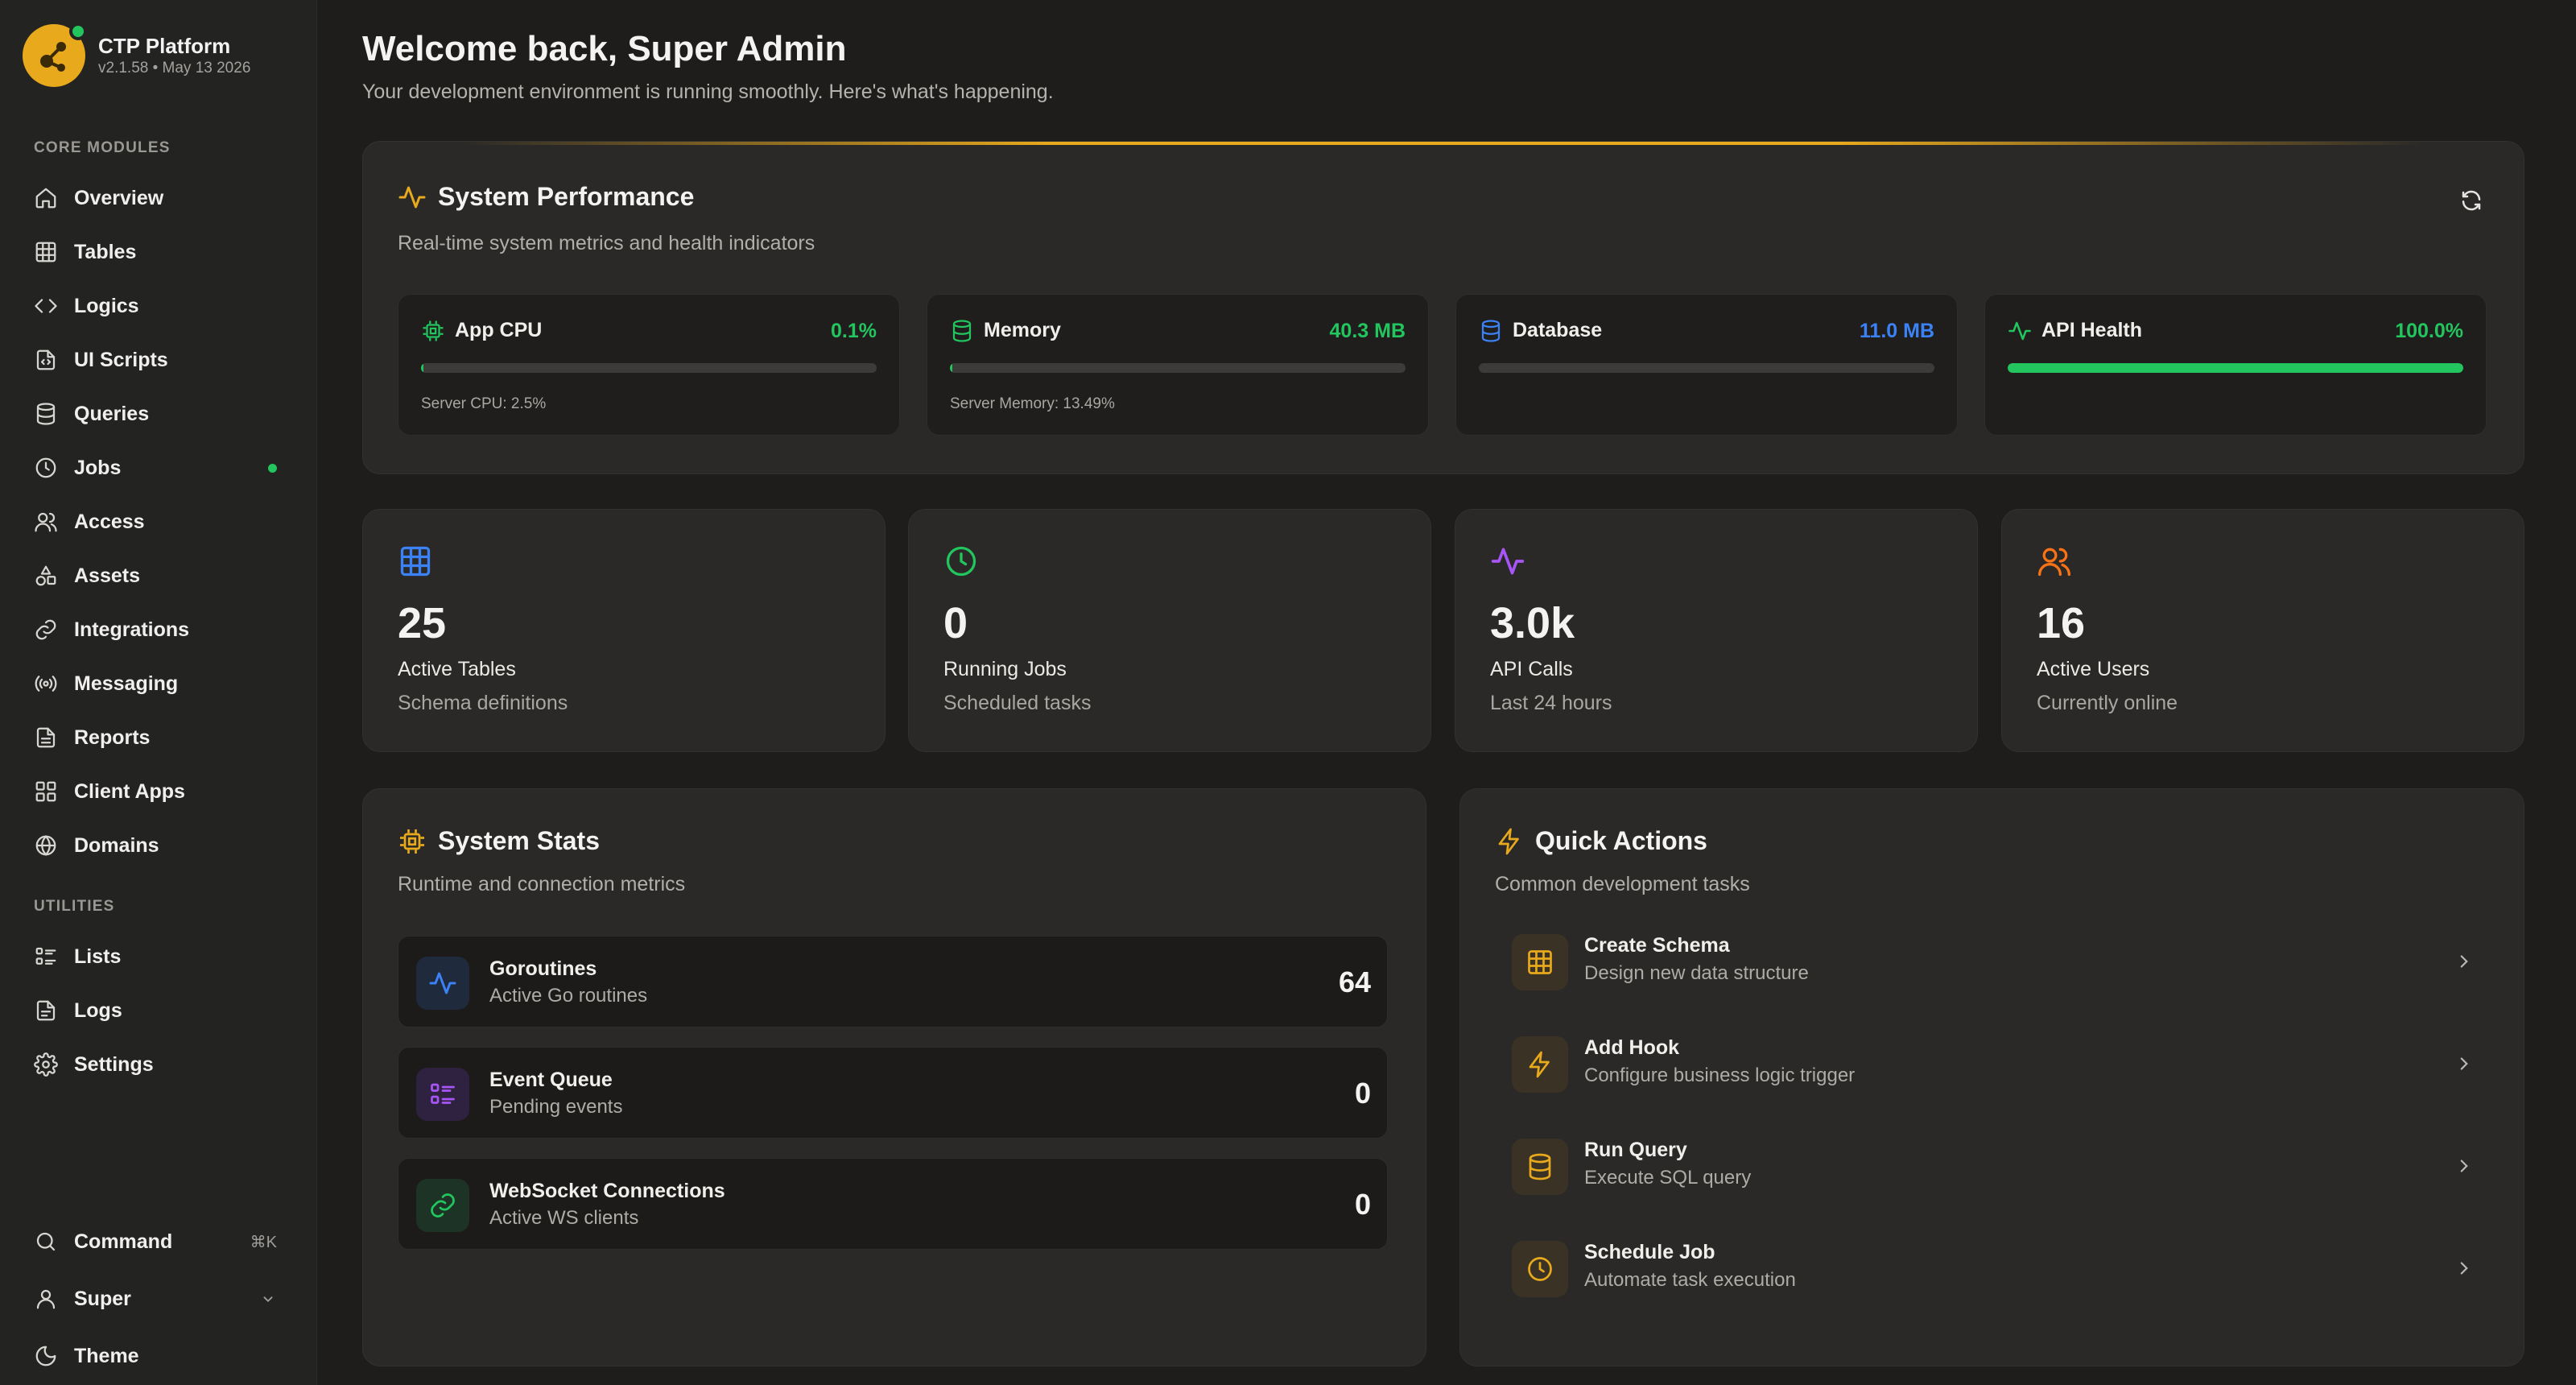  Describe the element at coordinates (98, 1010) in the screenshot. I see `sidebar-item-label: Logs` at that location.